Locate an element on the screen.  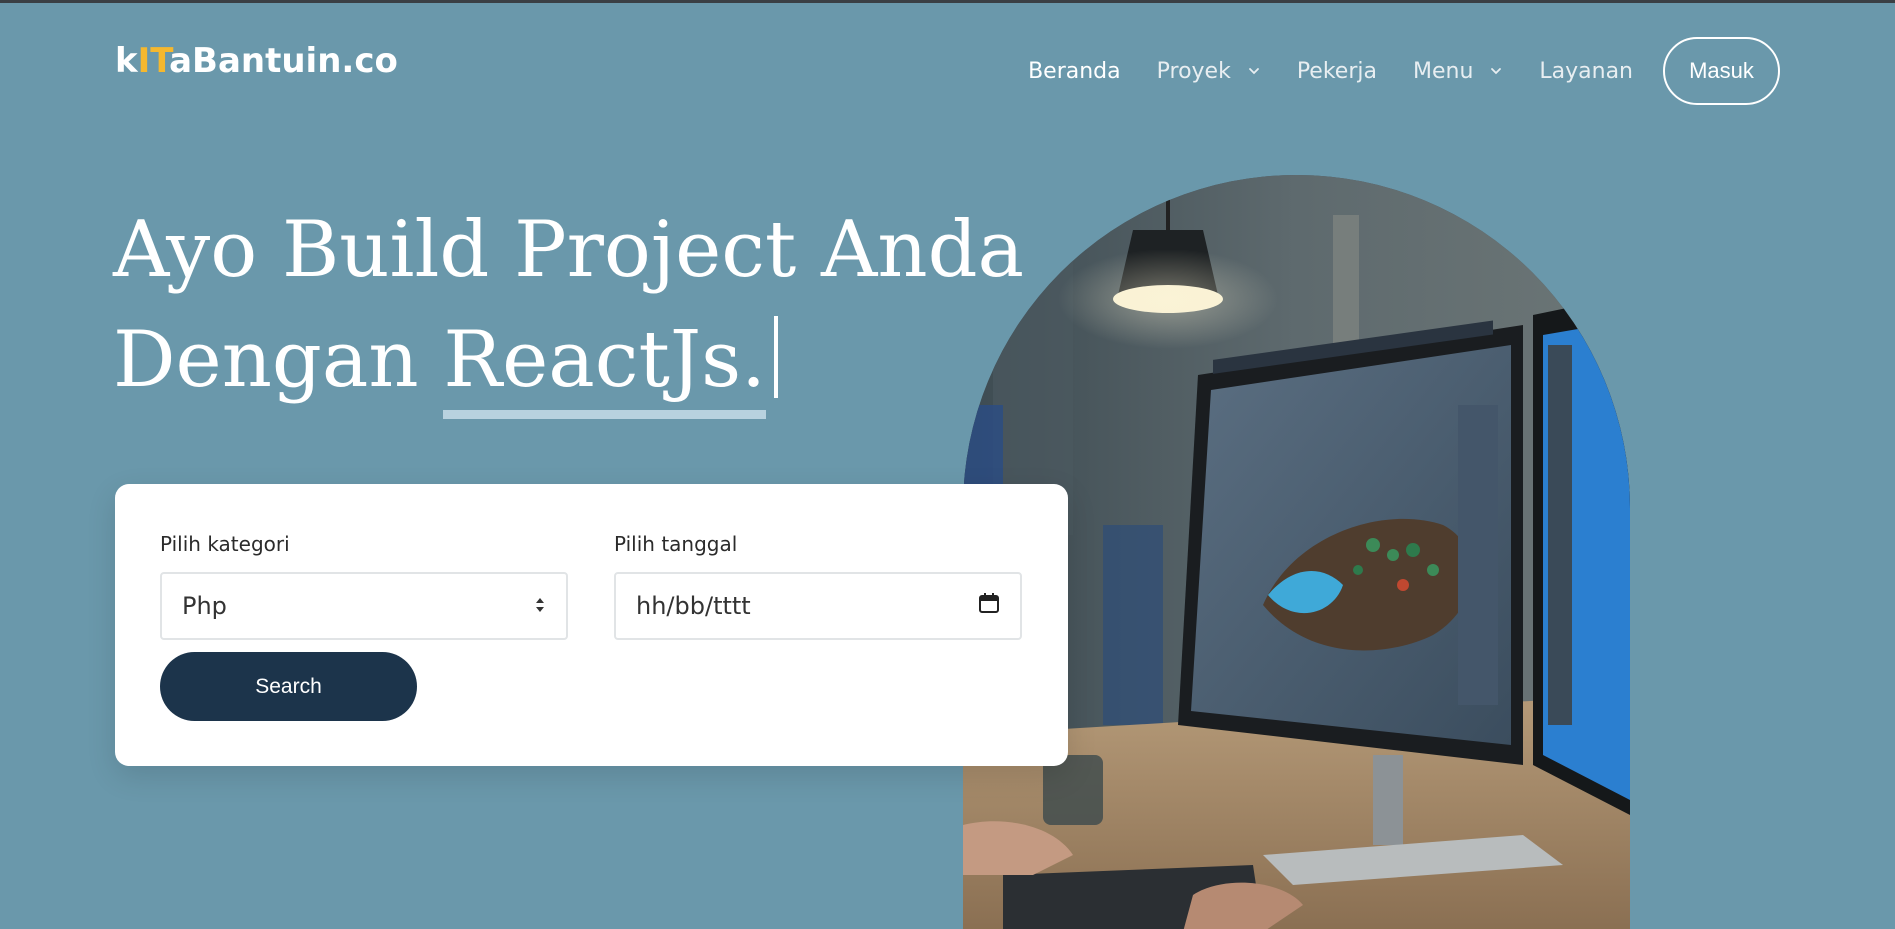
nav-item-label: Beranda is located at coordinates (1074, 71).